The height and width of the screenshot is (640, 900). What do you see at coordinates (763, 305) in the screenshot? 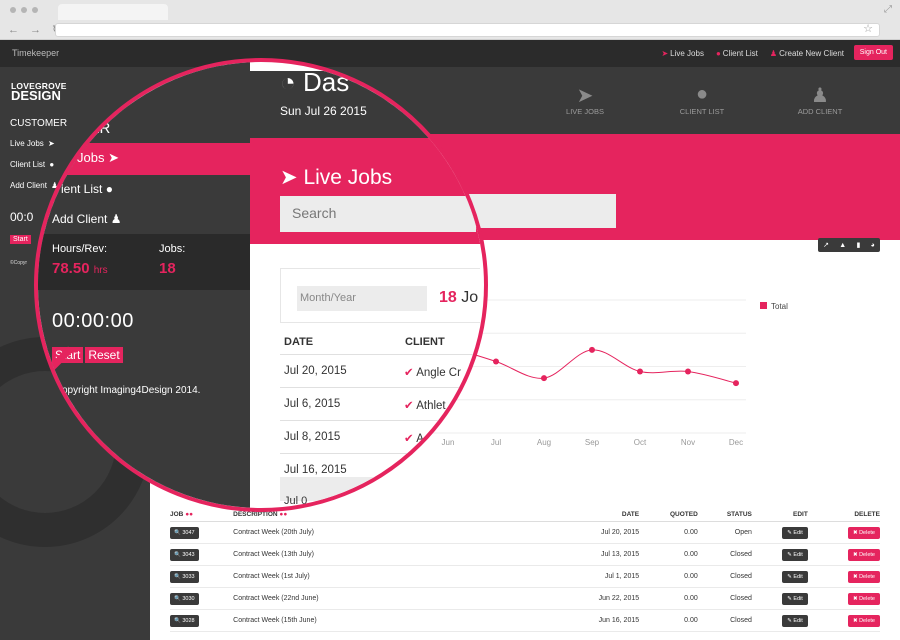
I see `legend-swatch` at bounding box center [763, 305].